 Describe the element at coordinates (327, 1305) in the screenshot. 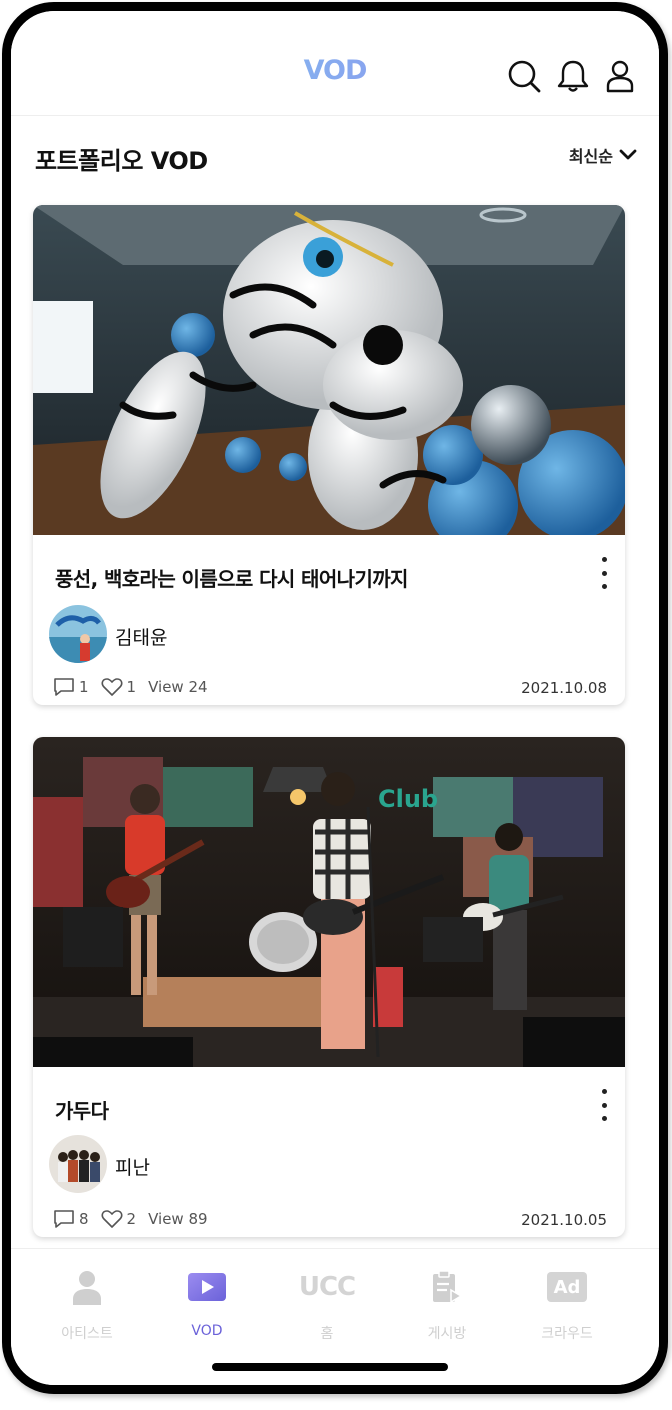

I see `nav-item-home: UCC 홈` at that location.